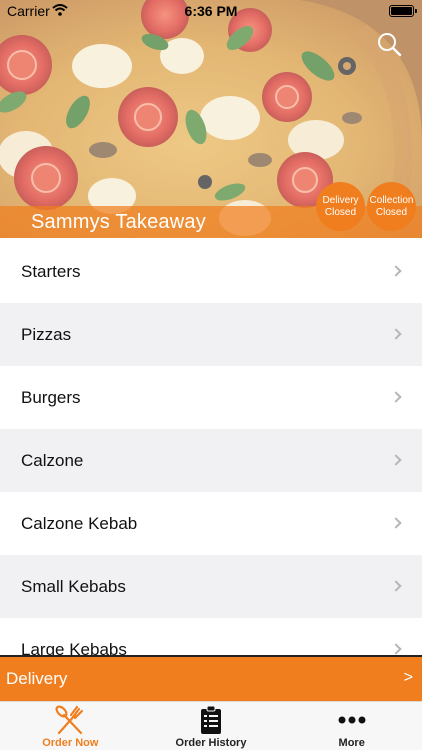 The height and width of the screenshot is (750, 422). Describe the element at coordinates (340, 200) in the screenshot. I see `delivery-status-title: Delivery` at that location.